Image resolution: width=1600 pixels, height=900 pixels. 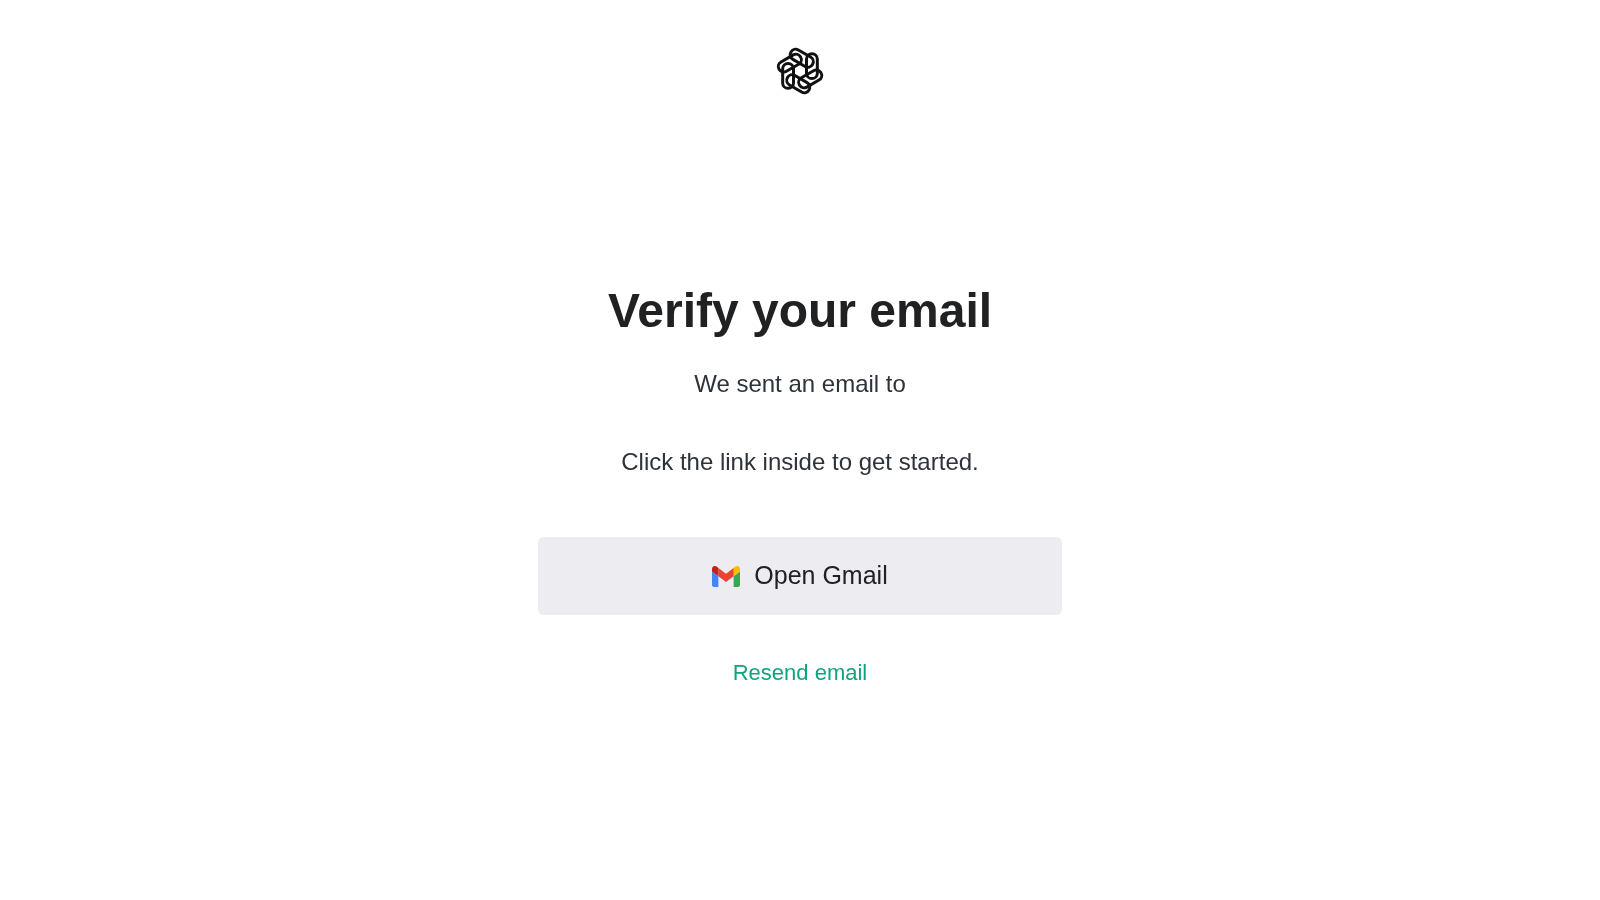 What do you see at coordinates (800, 462) in the screenshot?
I see `instruction-text: Click the link inside to get started.` at bounding box center [800, 462].